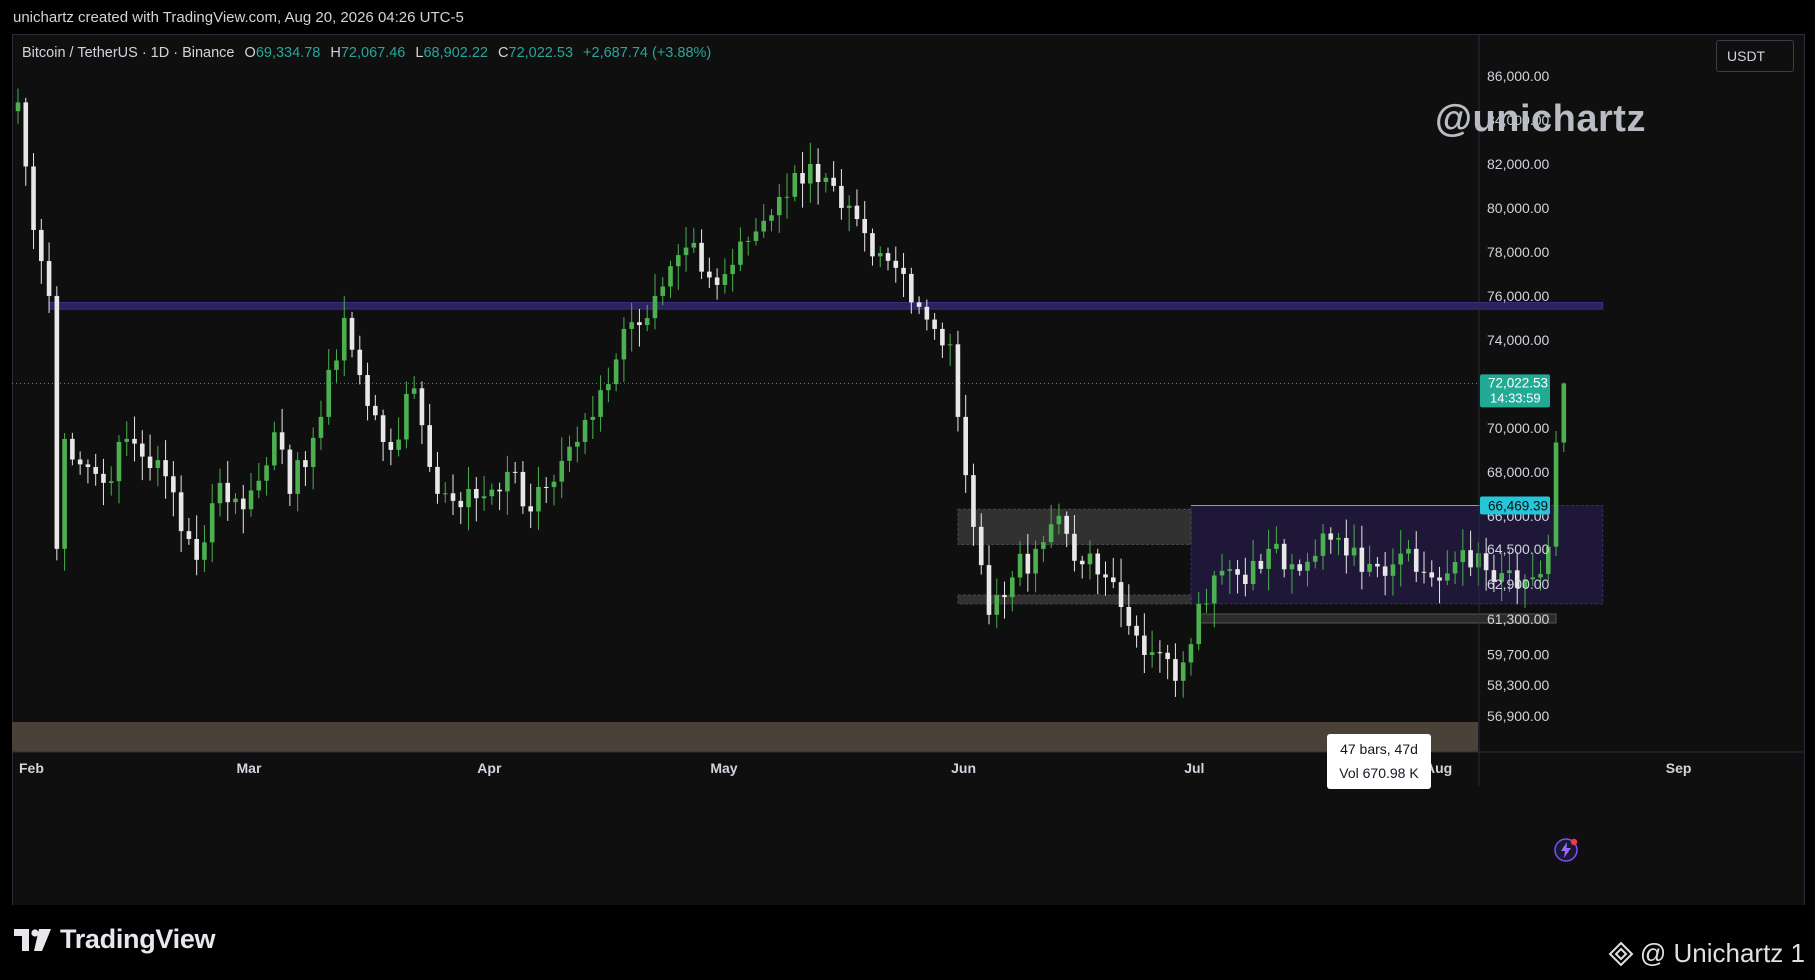 This screenshot has width=1815, height=980. Describe the element at coordinates (1518, 208) in the screenshot. I see `price-tick-label: 80,000.00` at that location.